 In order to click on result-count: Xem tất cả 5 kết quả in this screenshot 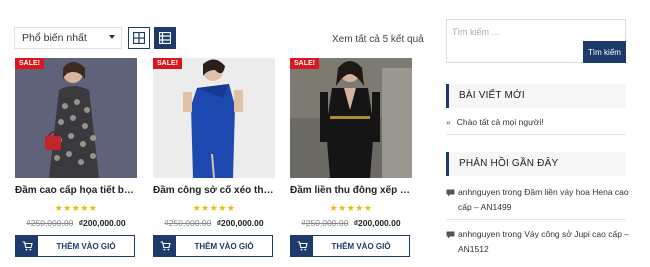, I will do `click(378, 39)`.